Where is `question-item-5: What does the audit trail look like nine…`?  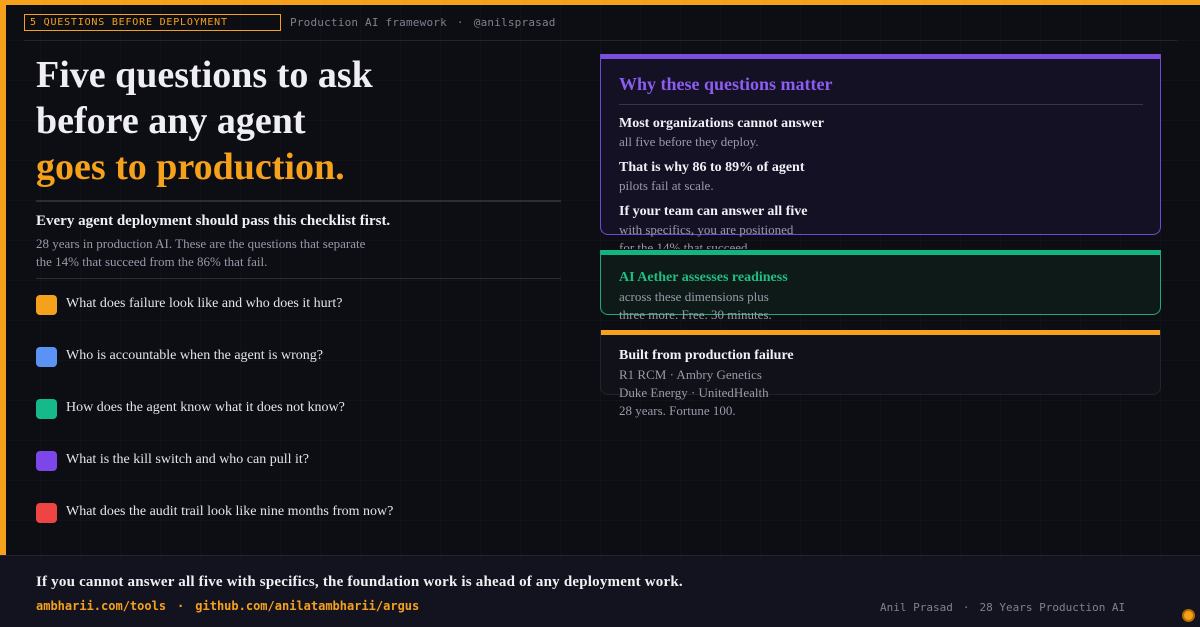
question-item-5: What does the audit trail look like nine… is located at coordinates (214, 528).